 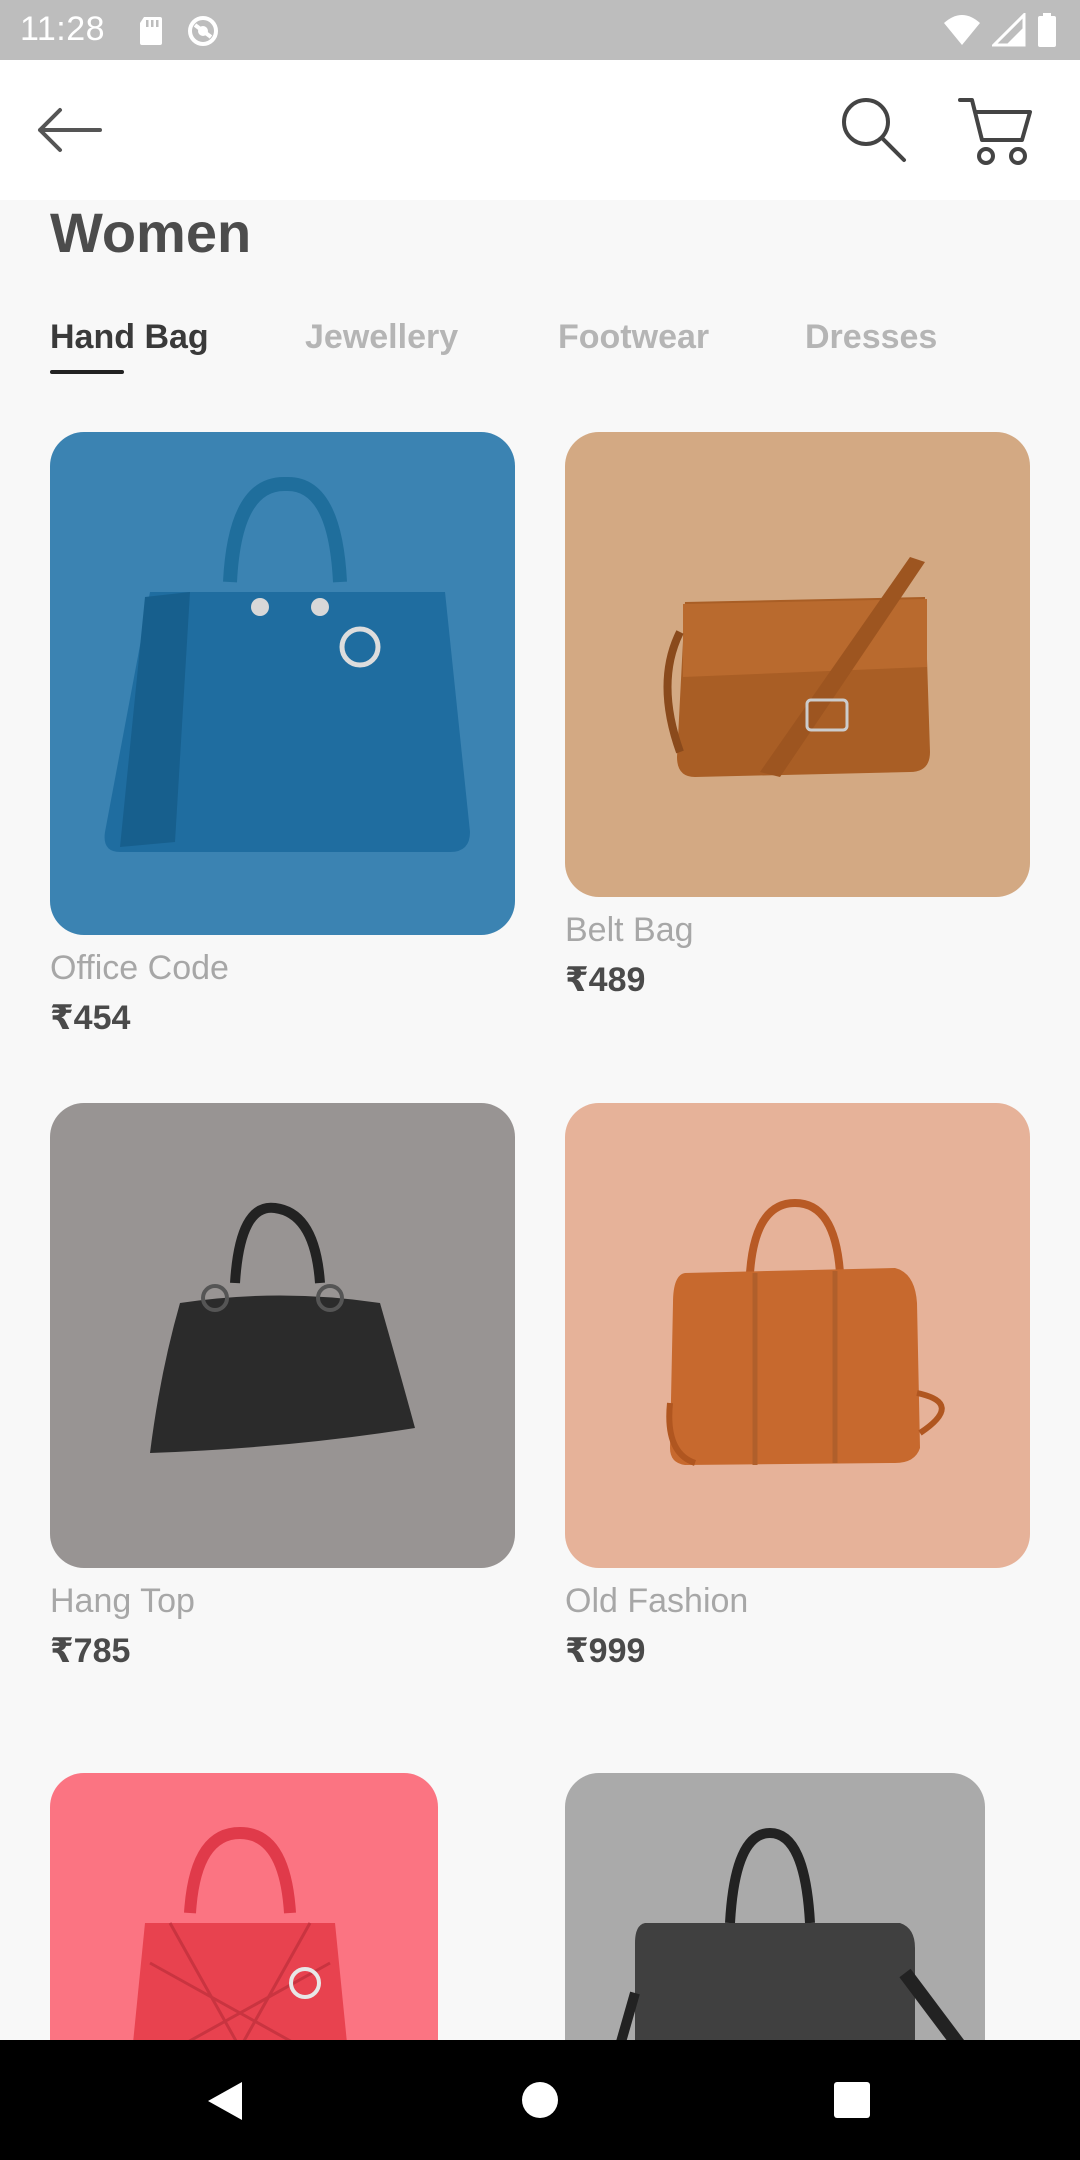 I want to click on product-card-belt-bag: Belt Bag ₹489, so click(x=797, y=716).